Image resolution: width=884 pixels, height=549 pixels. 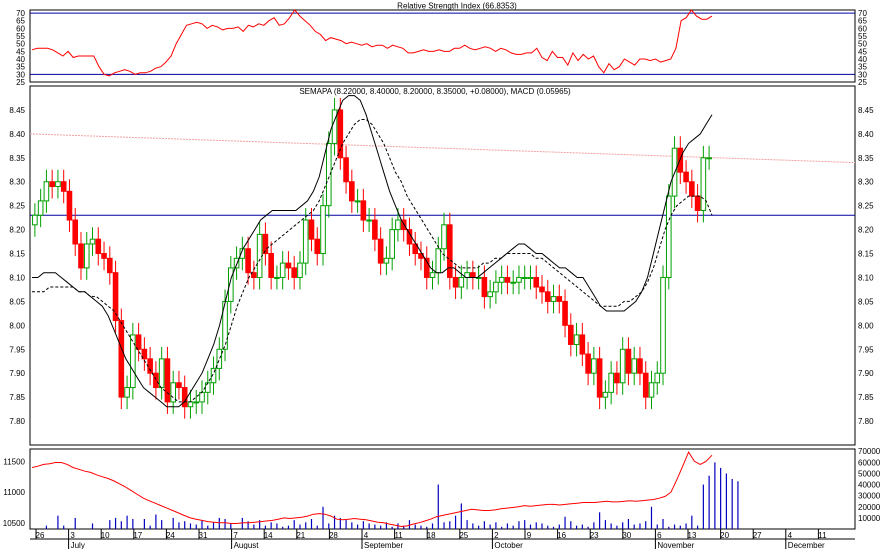 I want to click on price-trend-line, so click(x=442, y=148).